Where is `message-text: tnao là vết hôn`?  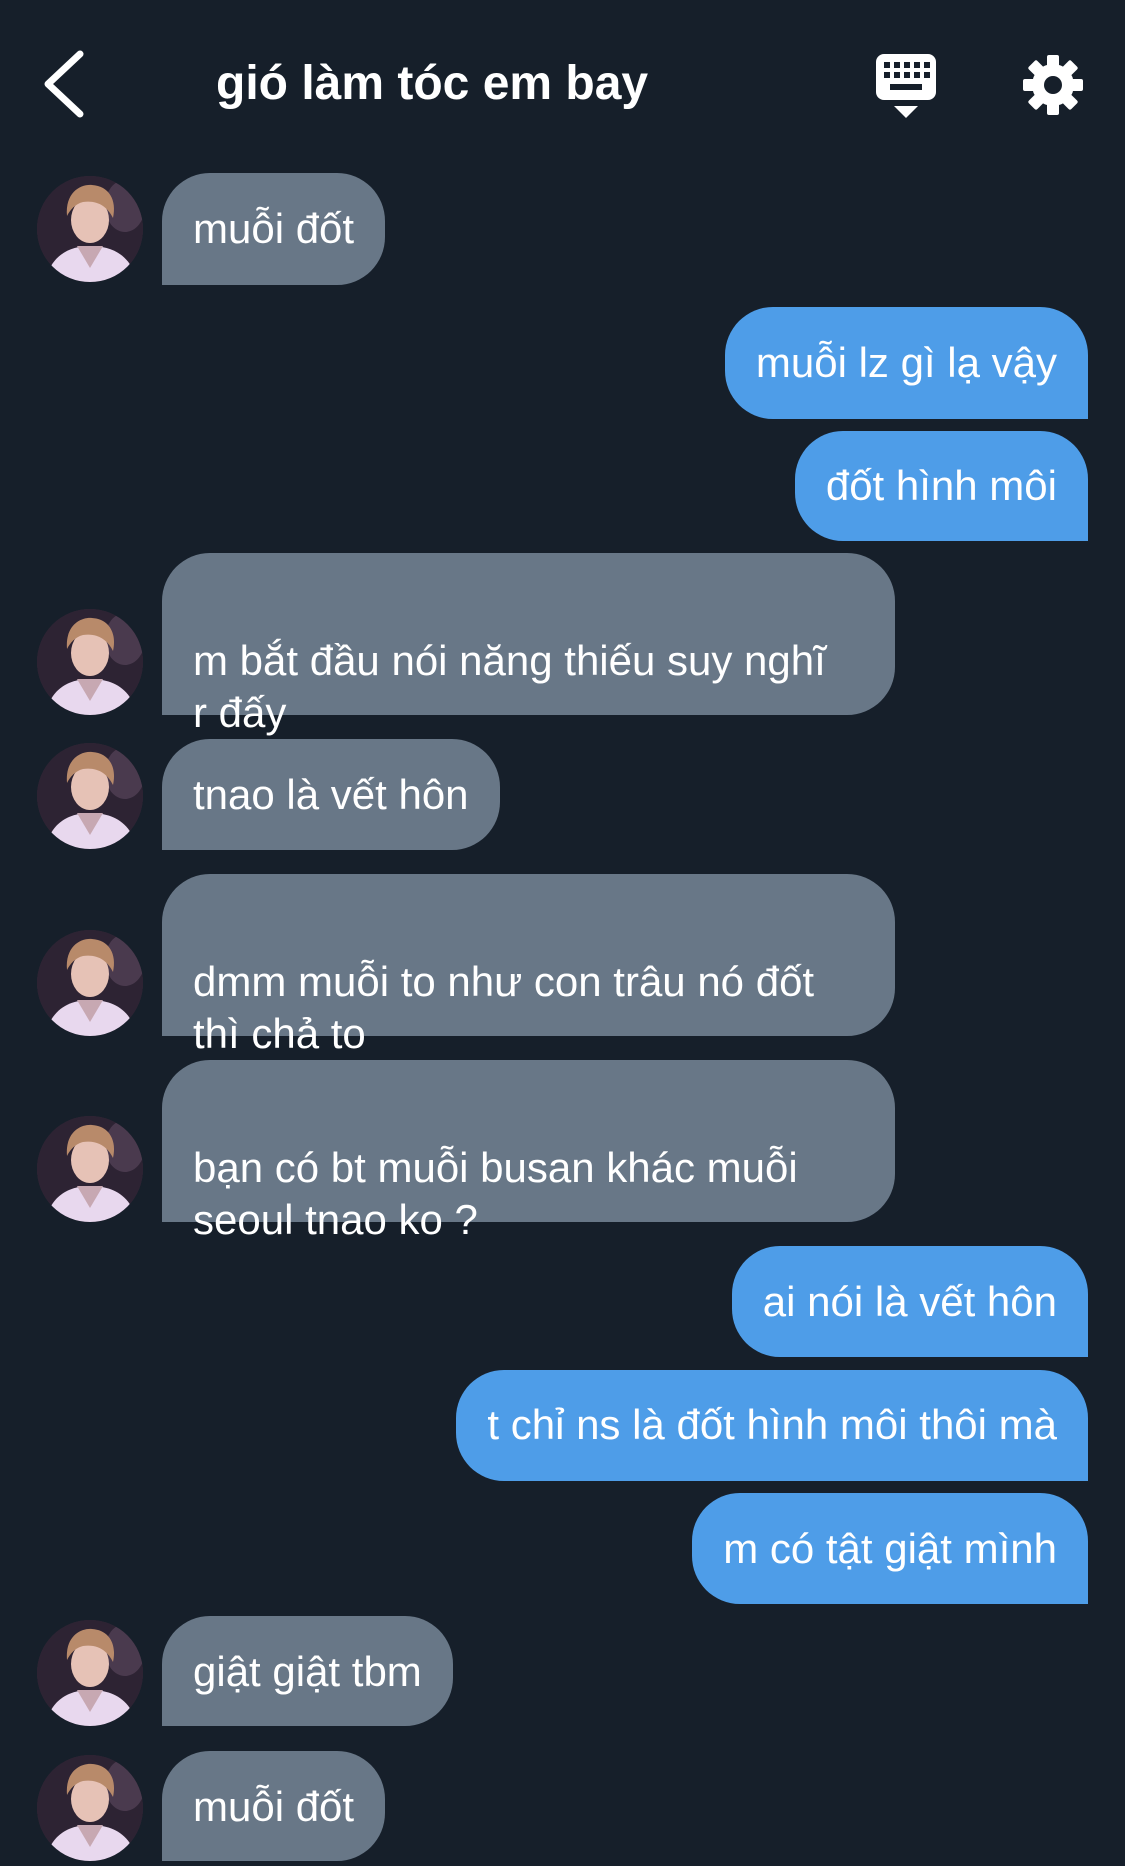 message-text: tnao là vết hôn is located at coordinates (331, 794).